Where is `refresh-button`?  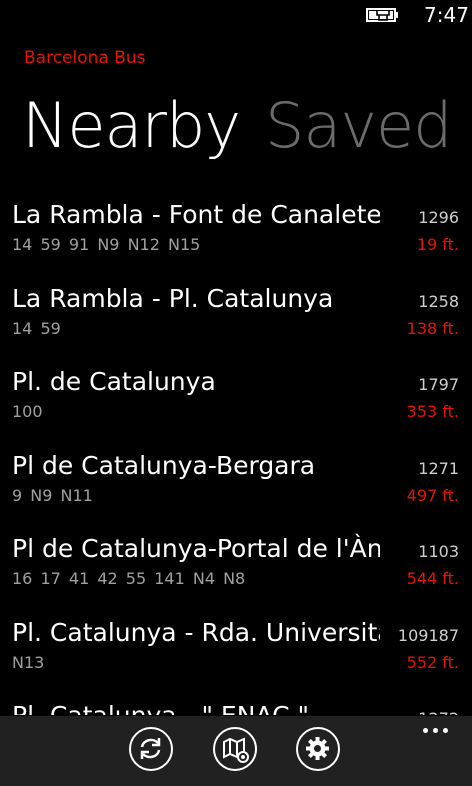 refresh-button is located at coordinates (151, 749).